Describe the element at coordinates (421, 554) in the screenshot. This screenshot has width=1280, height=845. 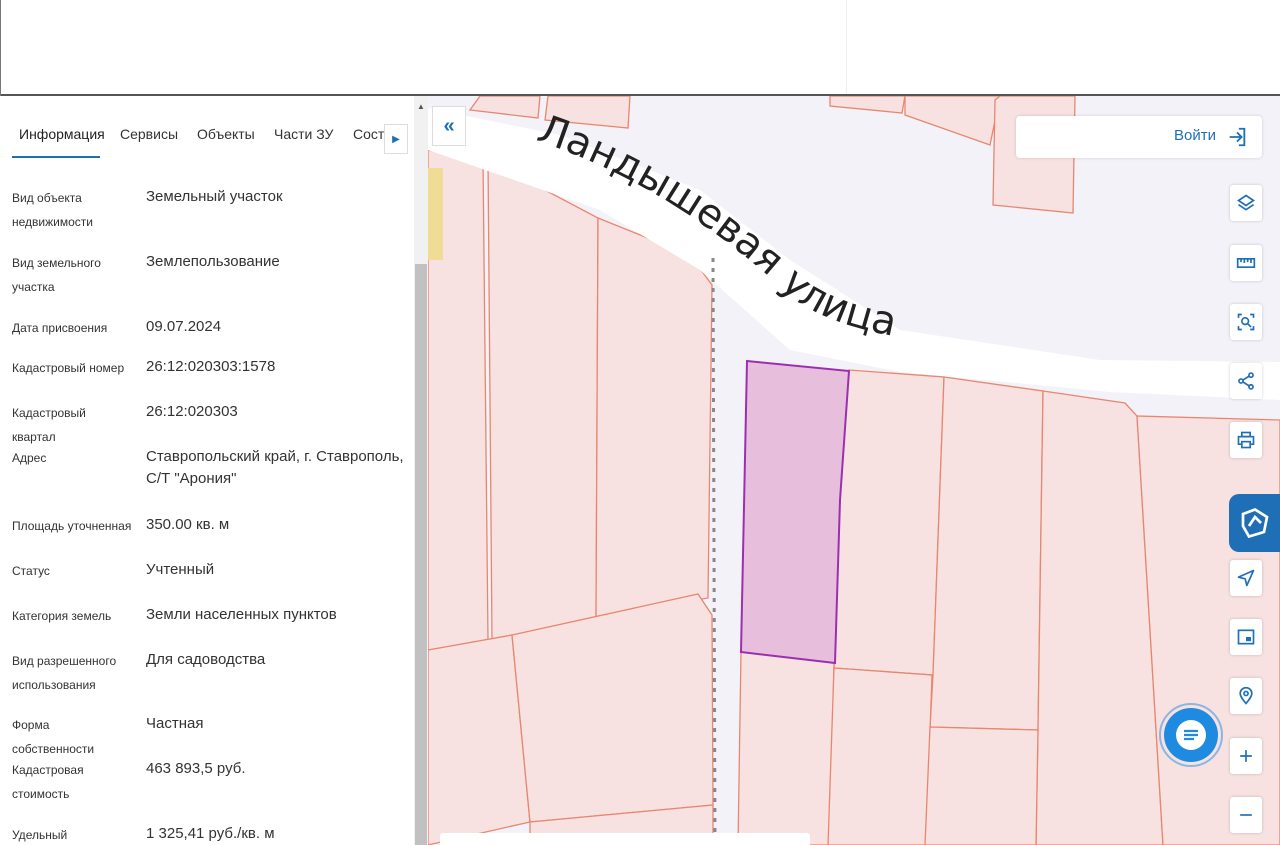
I see `panel-scrollbar-thumb` at that location.